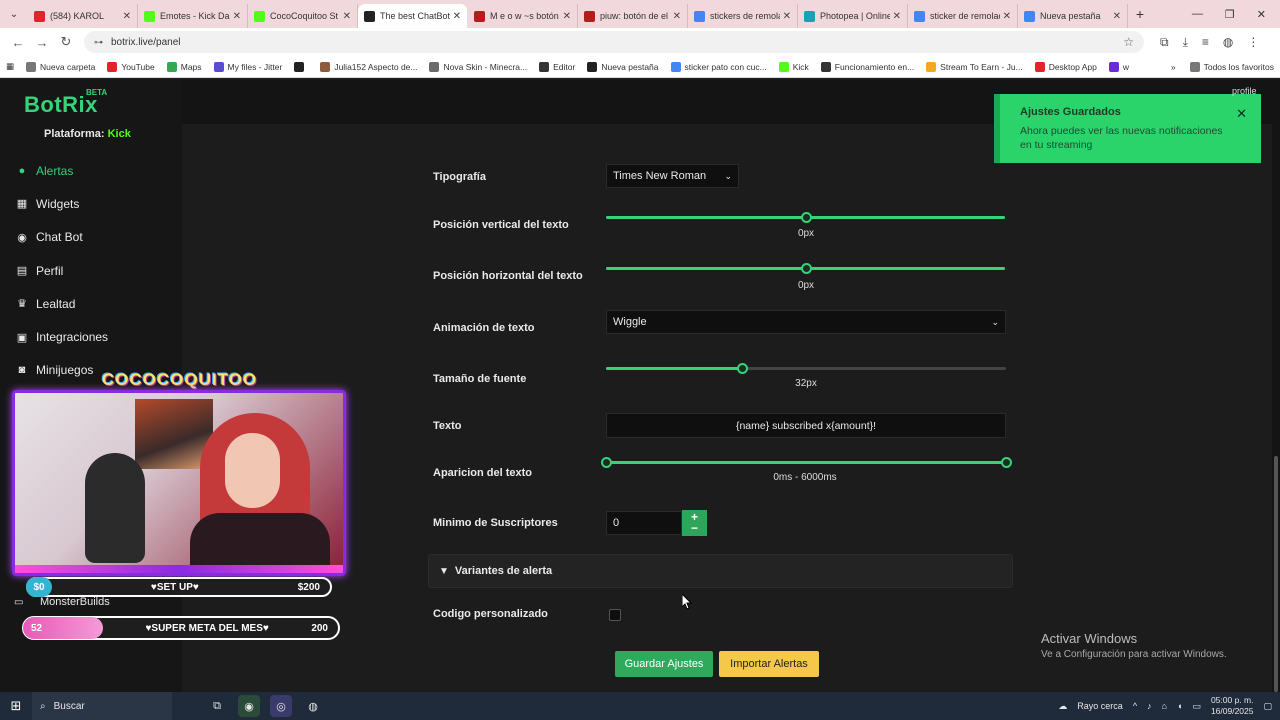  I want to click on chrome-icon: ◉, so click(249, 706).